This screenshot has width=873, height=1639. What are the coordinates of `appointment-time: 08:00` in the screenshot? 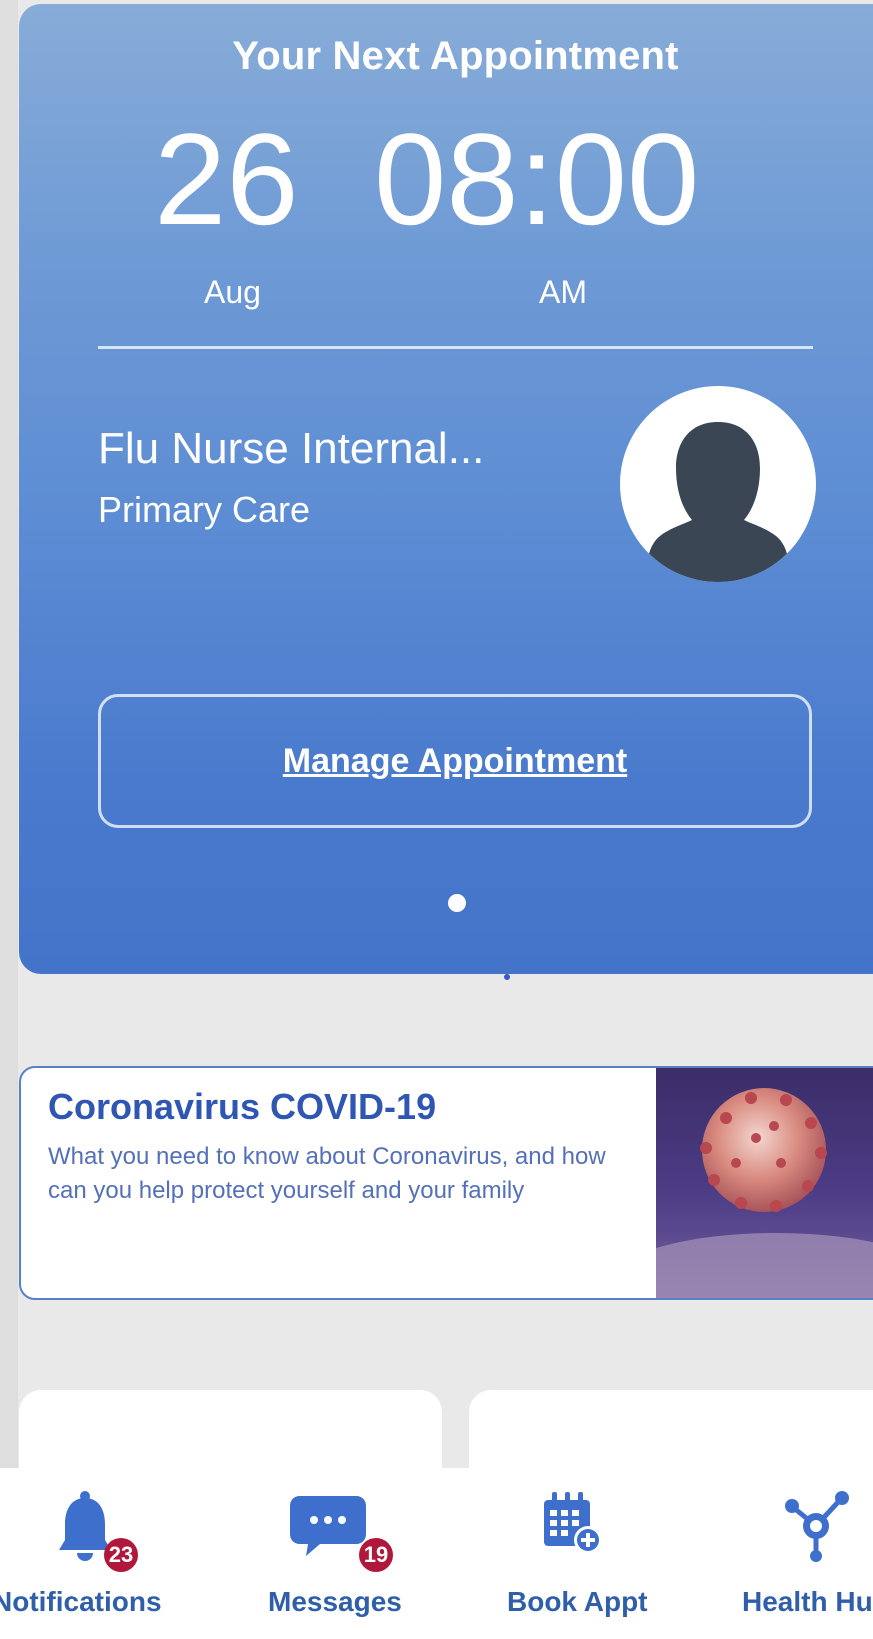 It's located at (537, 179).